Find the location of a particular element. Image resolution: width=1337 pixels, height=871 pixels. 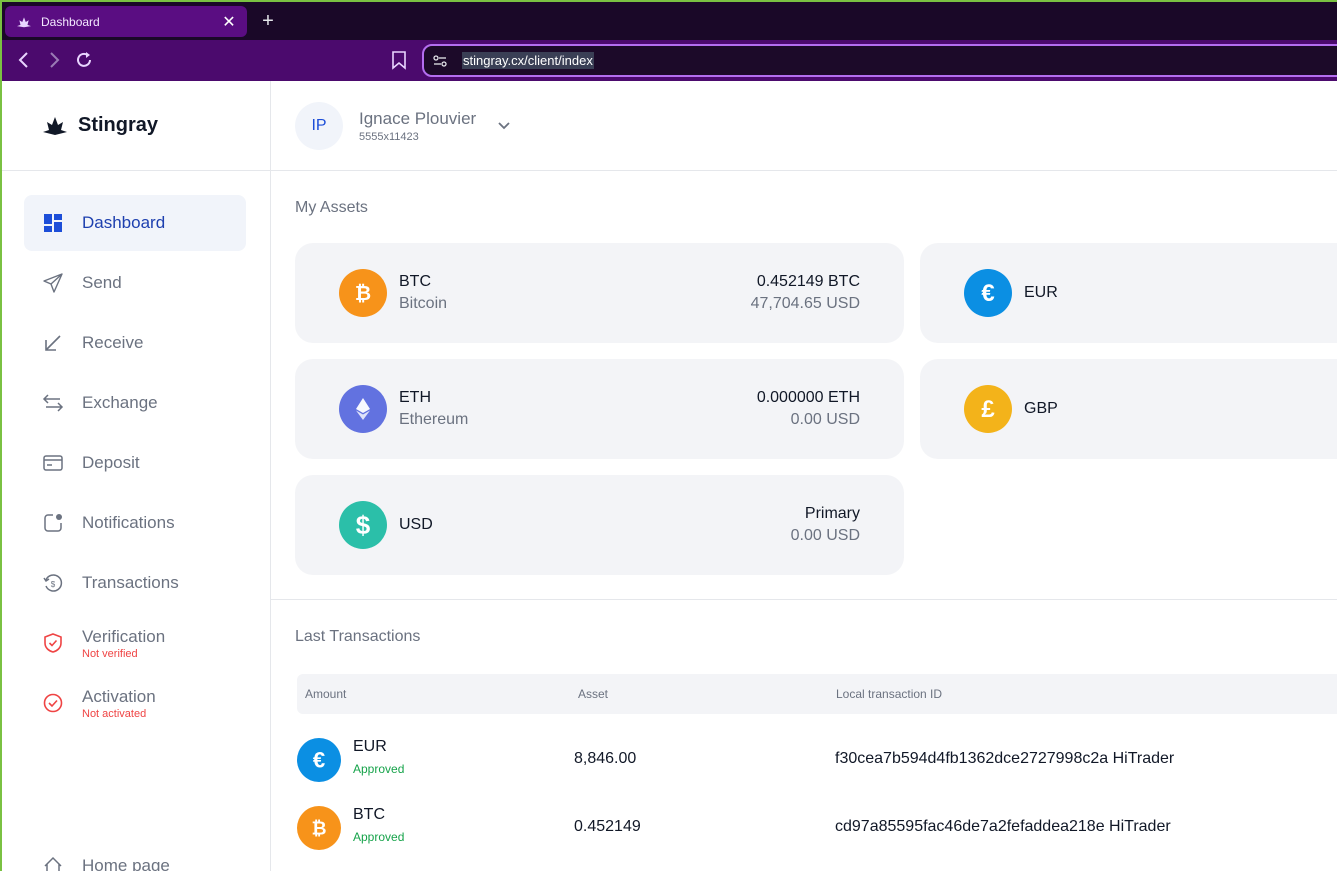

sidebar-item-notifications: Notifications is located at coordinates (135, 523).